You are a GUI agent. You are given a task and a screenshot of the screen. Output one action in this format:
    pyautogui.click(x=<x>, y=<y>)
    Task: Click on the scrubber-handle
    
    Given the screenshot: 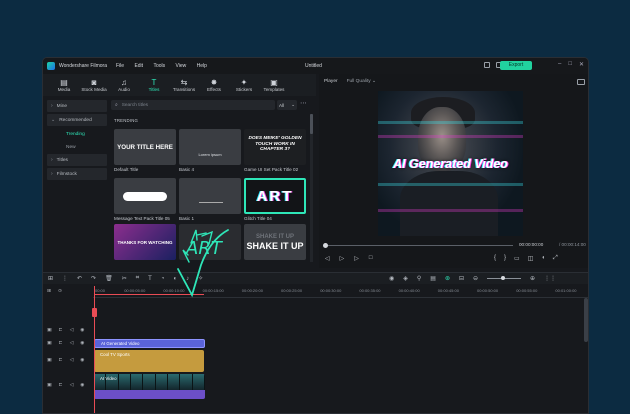 What is the action you would take?
    pyautogui.click(x=325, y=245)
    